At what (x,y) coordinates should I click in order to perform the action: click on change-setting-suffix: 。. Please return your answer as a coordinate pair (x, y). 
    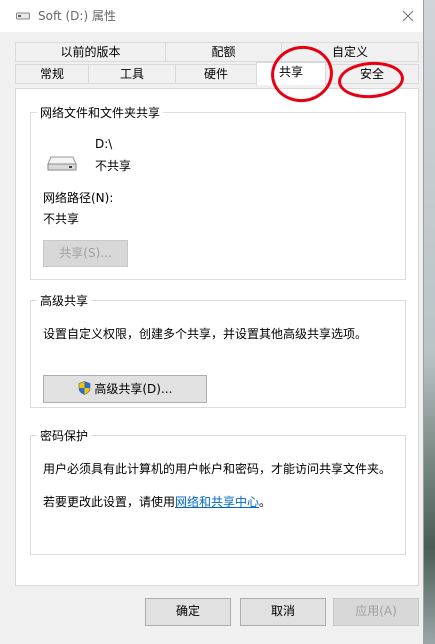
    Looking at the image, I should click on (265, 502).